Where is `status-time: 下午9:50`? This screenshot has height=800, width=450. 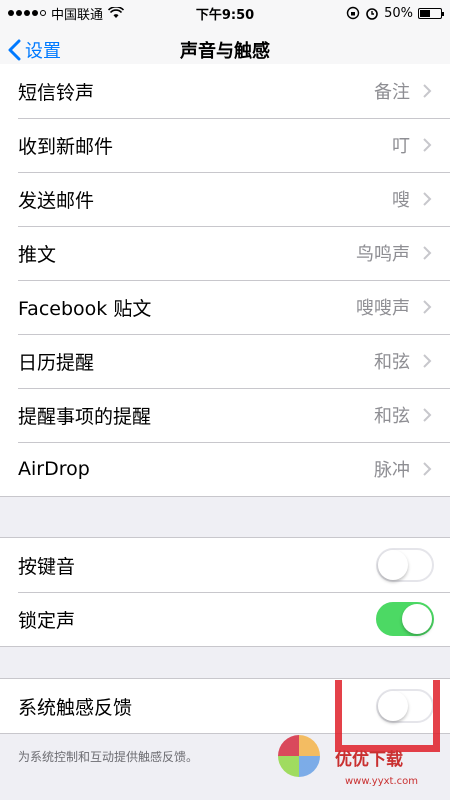
status-time: 下午9:50 is located at coordinates (225, 15).